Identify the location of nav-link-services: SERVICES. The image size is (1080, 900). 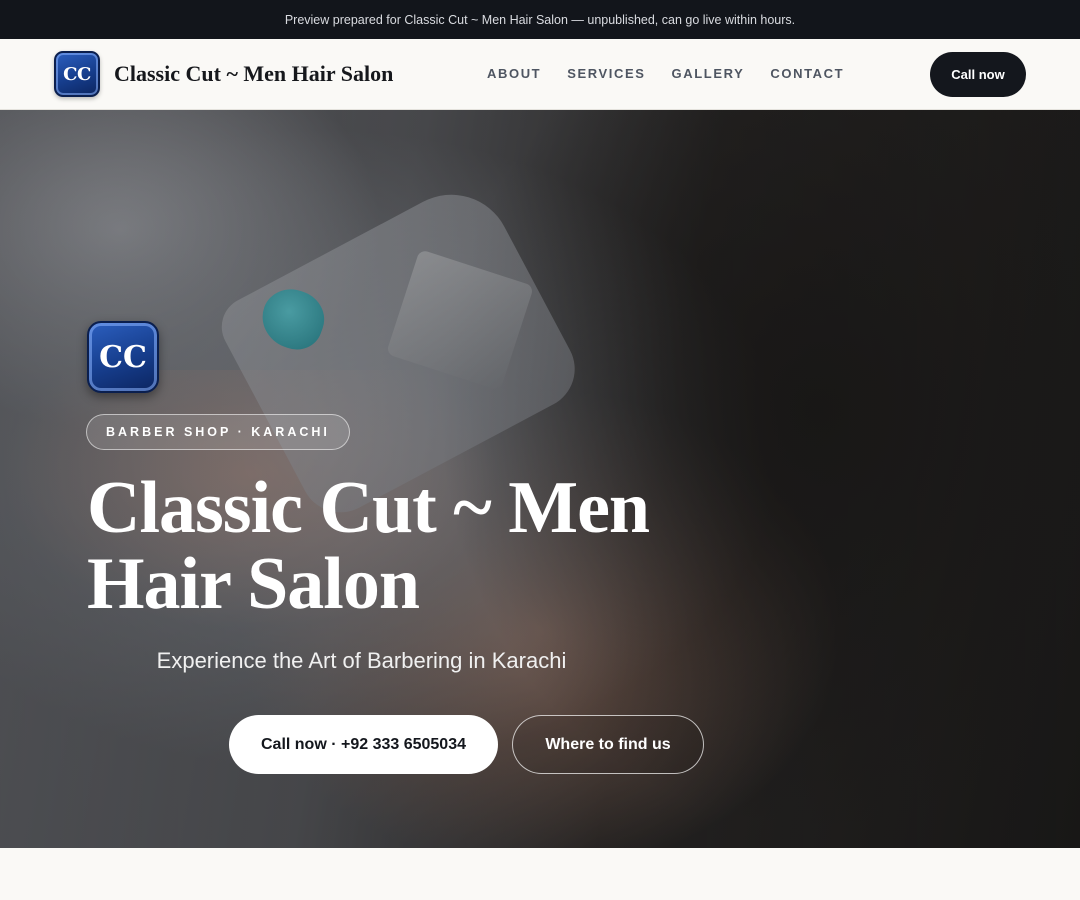
(606, 73).